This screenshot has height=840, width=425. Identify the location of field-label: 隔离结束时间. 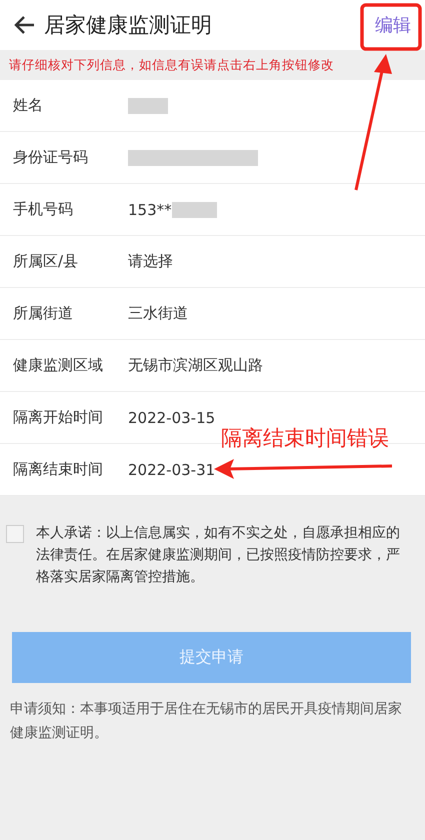
(58, 469).